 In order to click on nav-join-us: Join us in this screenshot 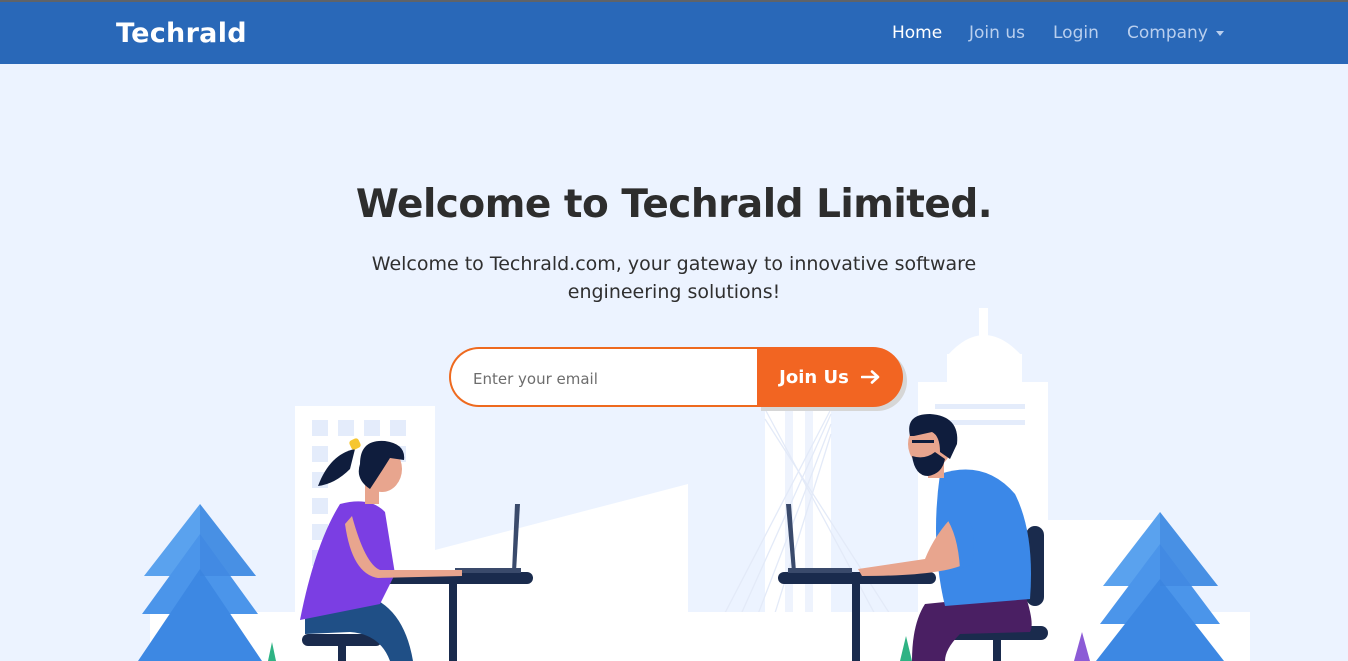, I will do `click(997, 33)`.